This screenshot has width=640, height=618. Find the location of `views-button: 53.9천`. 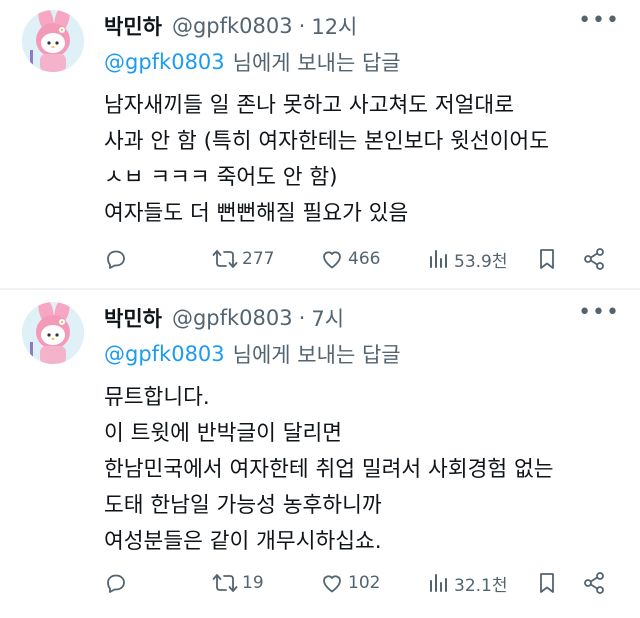

views-button: 53.9천 is located at coordinates (468, 259).